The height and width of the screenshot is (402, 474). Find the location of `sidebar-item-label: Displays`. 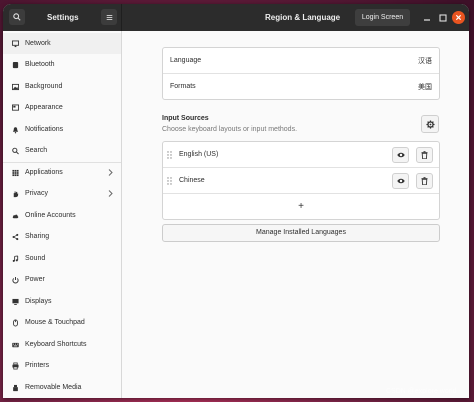

sidebar-item-label: Displays is located at coordinates (38, 301).